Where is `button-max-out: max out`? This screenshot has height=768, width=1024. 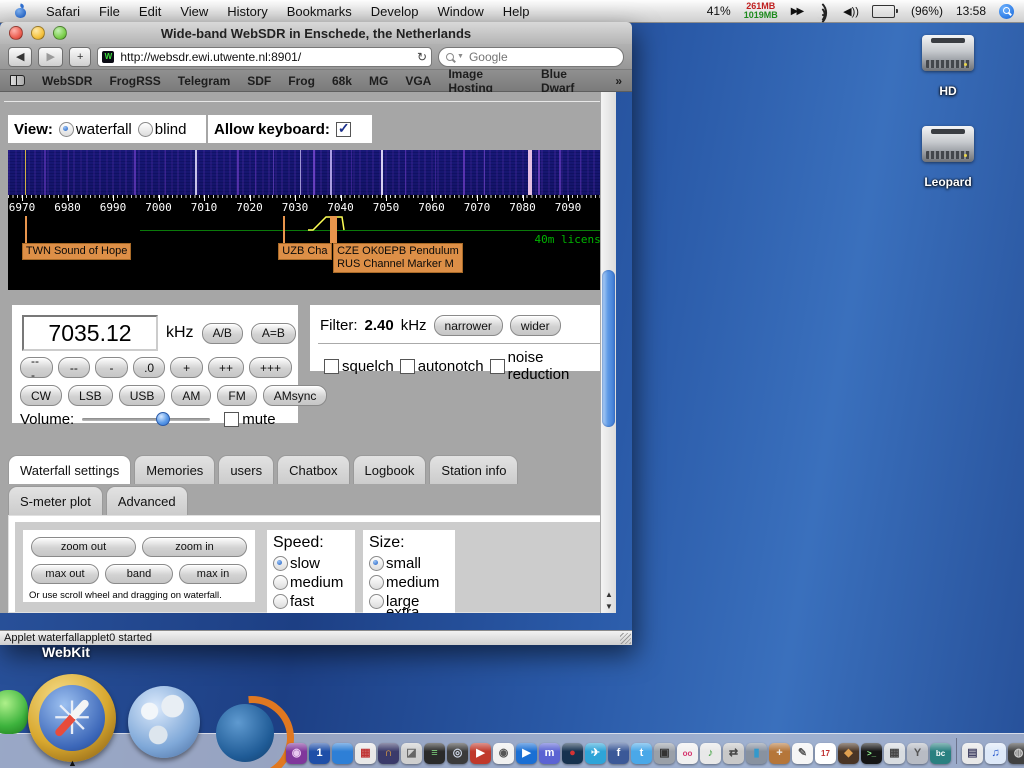
button-max-out: max out is located at coordinates (65, 574).